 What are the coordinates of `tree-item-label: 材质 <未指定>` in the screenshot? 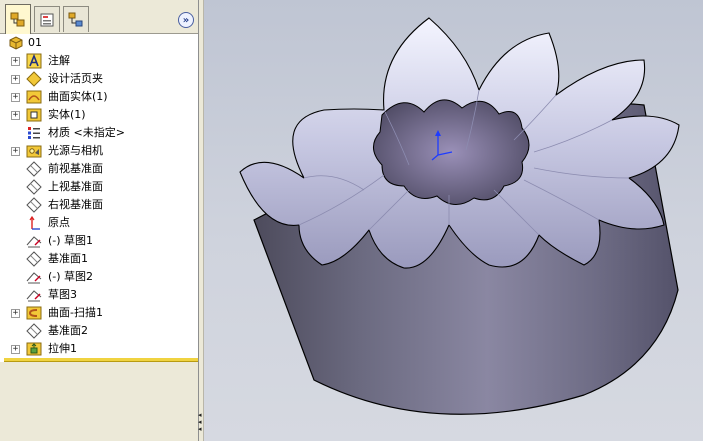 It's located at (86, 132).